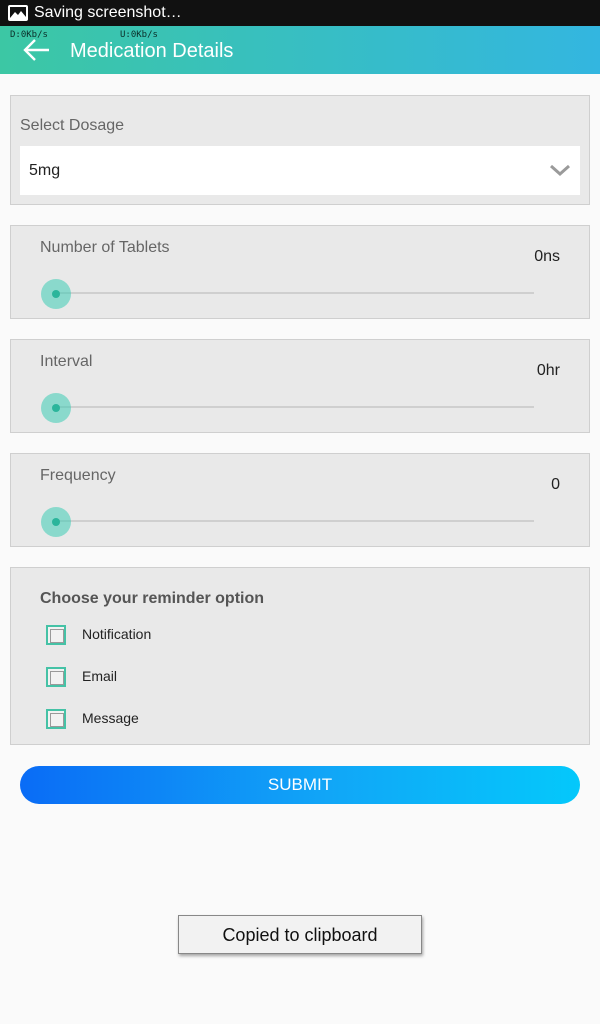 The width and height of the screenshot is (600, 1024). Describe the element at coordinates (45, 170) in the screenshot. I see `dosage-selected-value: 5mg` at that location.